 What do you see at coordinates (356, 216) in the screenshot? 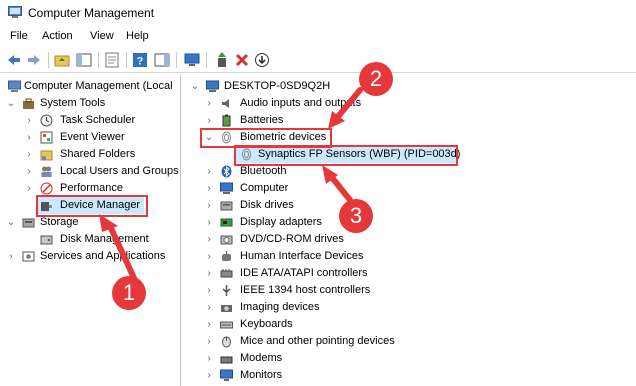
I see `step-3-badge: 3` at bounding box center [356, 216].